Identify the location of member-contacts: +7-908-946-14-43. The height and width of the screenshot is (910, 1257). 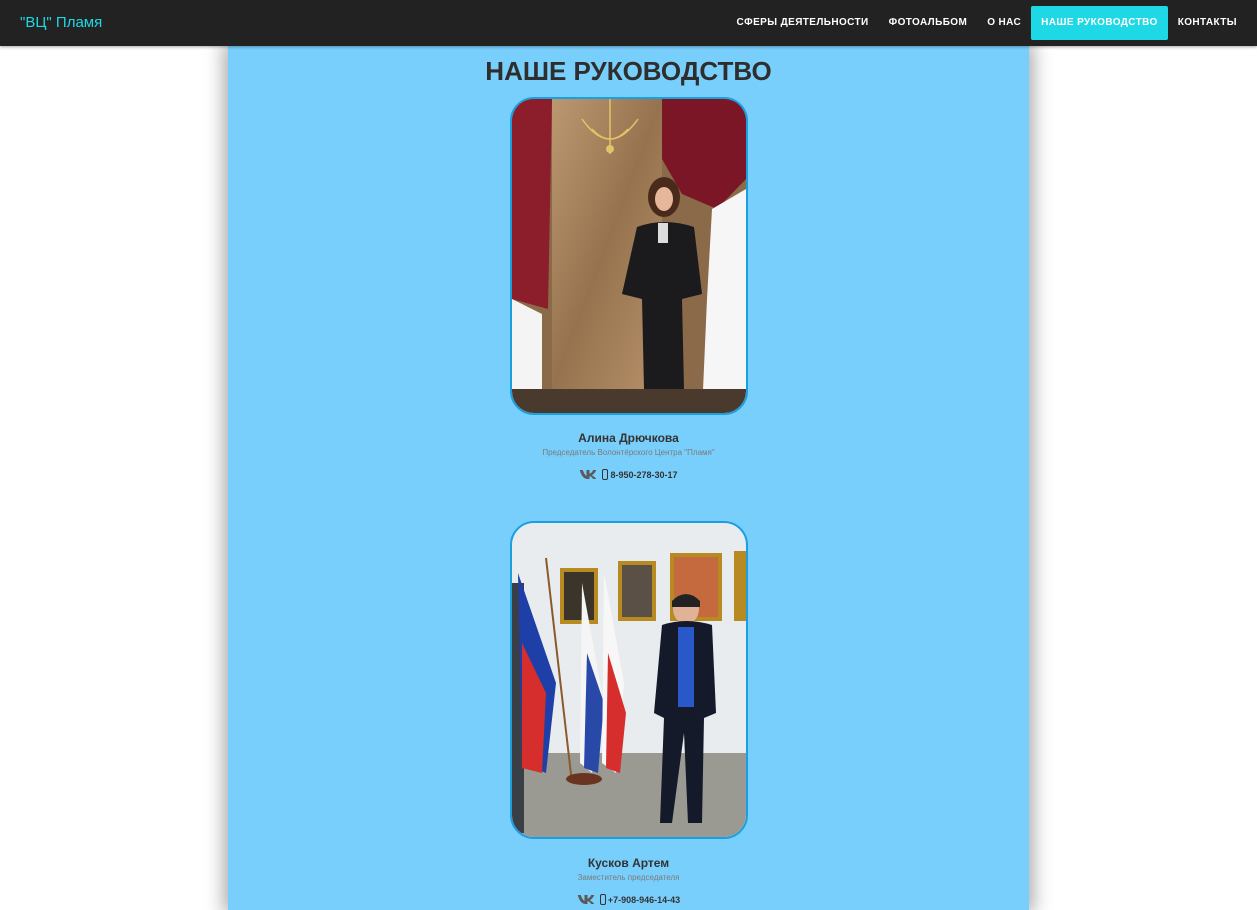
(628, 899).